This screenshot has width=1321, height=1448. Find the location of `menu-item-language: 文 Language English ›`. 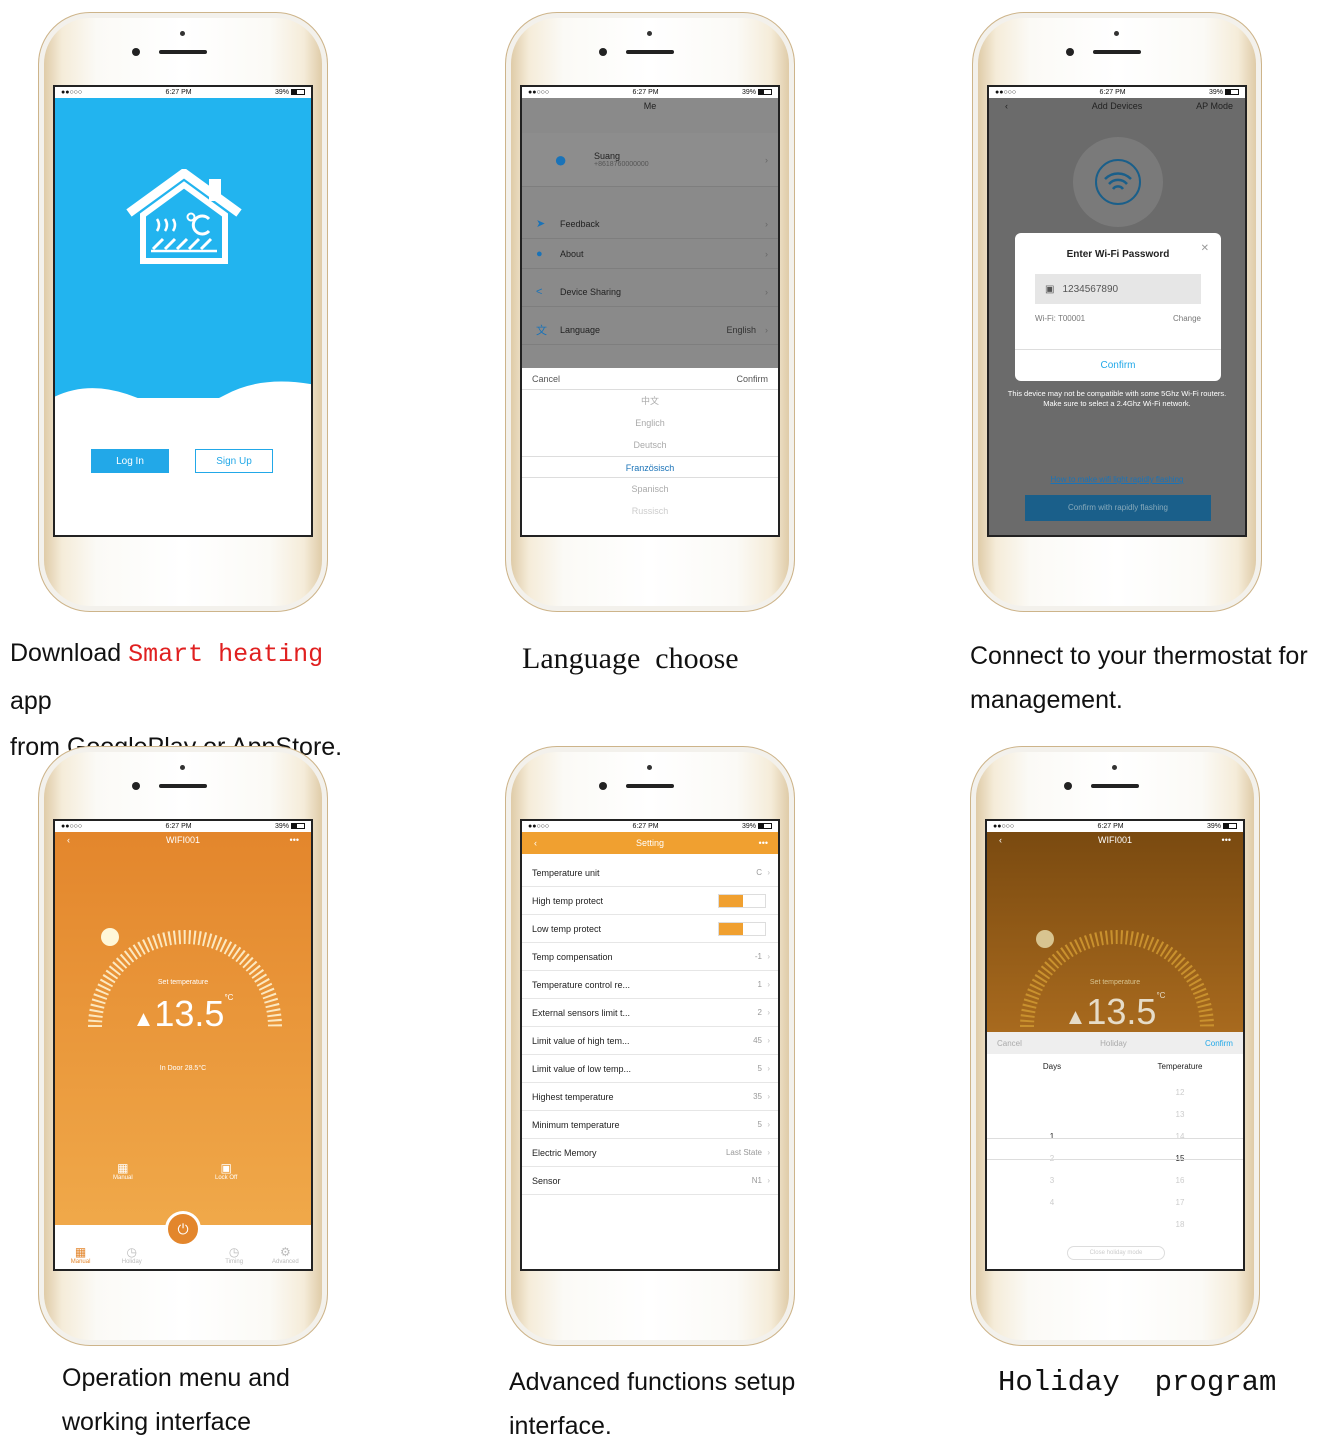

menu-item-language: 文 Language English › is located at coordinates (650, 330).